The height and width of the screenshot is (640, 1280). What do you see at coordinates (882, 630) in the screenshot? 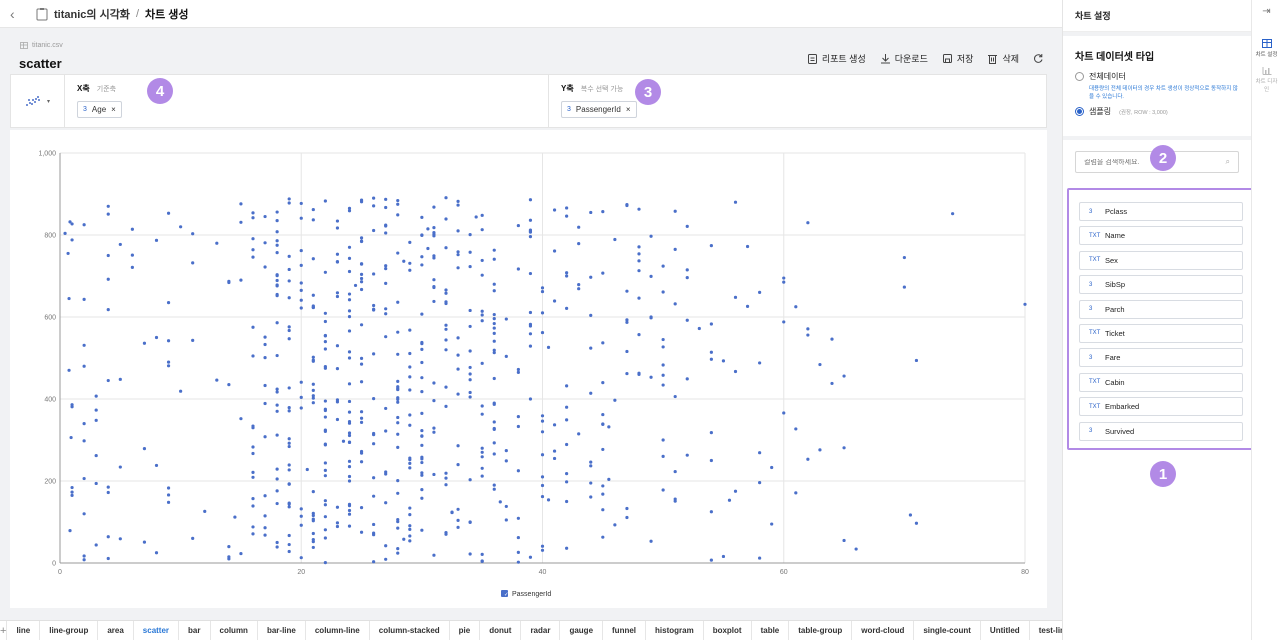
I see `tab-word-cloud: word-cloud` at bounding box center [882, 630].